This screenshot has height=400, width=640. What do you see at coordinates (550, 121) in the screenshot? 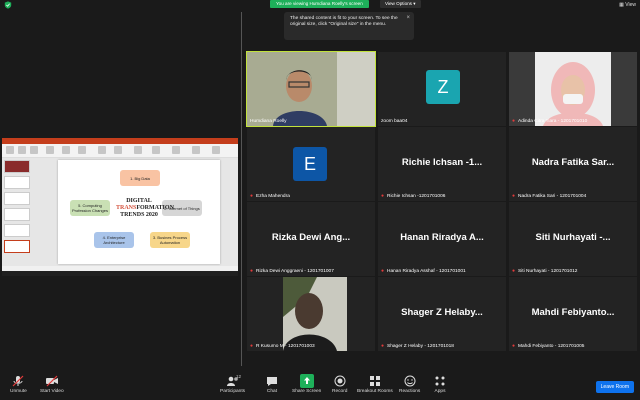
I see `participant-name: ● Adinda Citra Tiara - 1201701010` at bounding box center [550, 121].